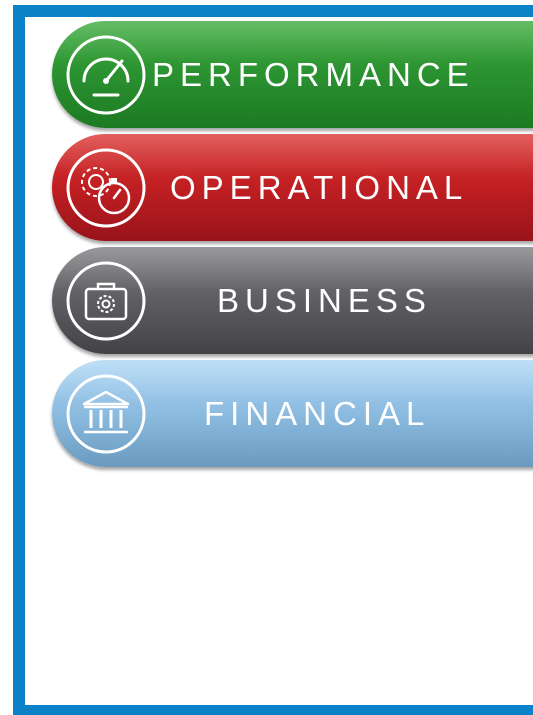  I want to click on menu-item-performance: PERFORMANCE, so click(292, 74).